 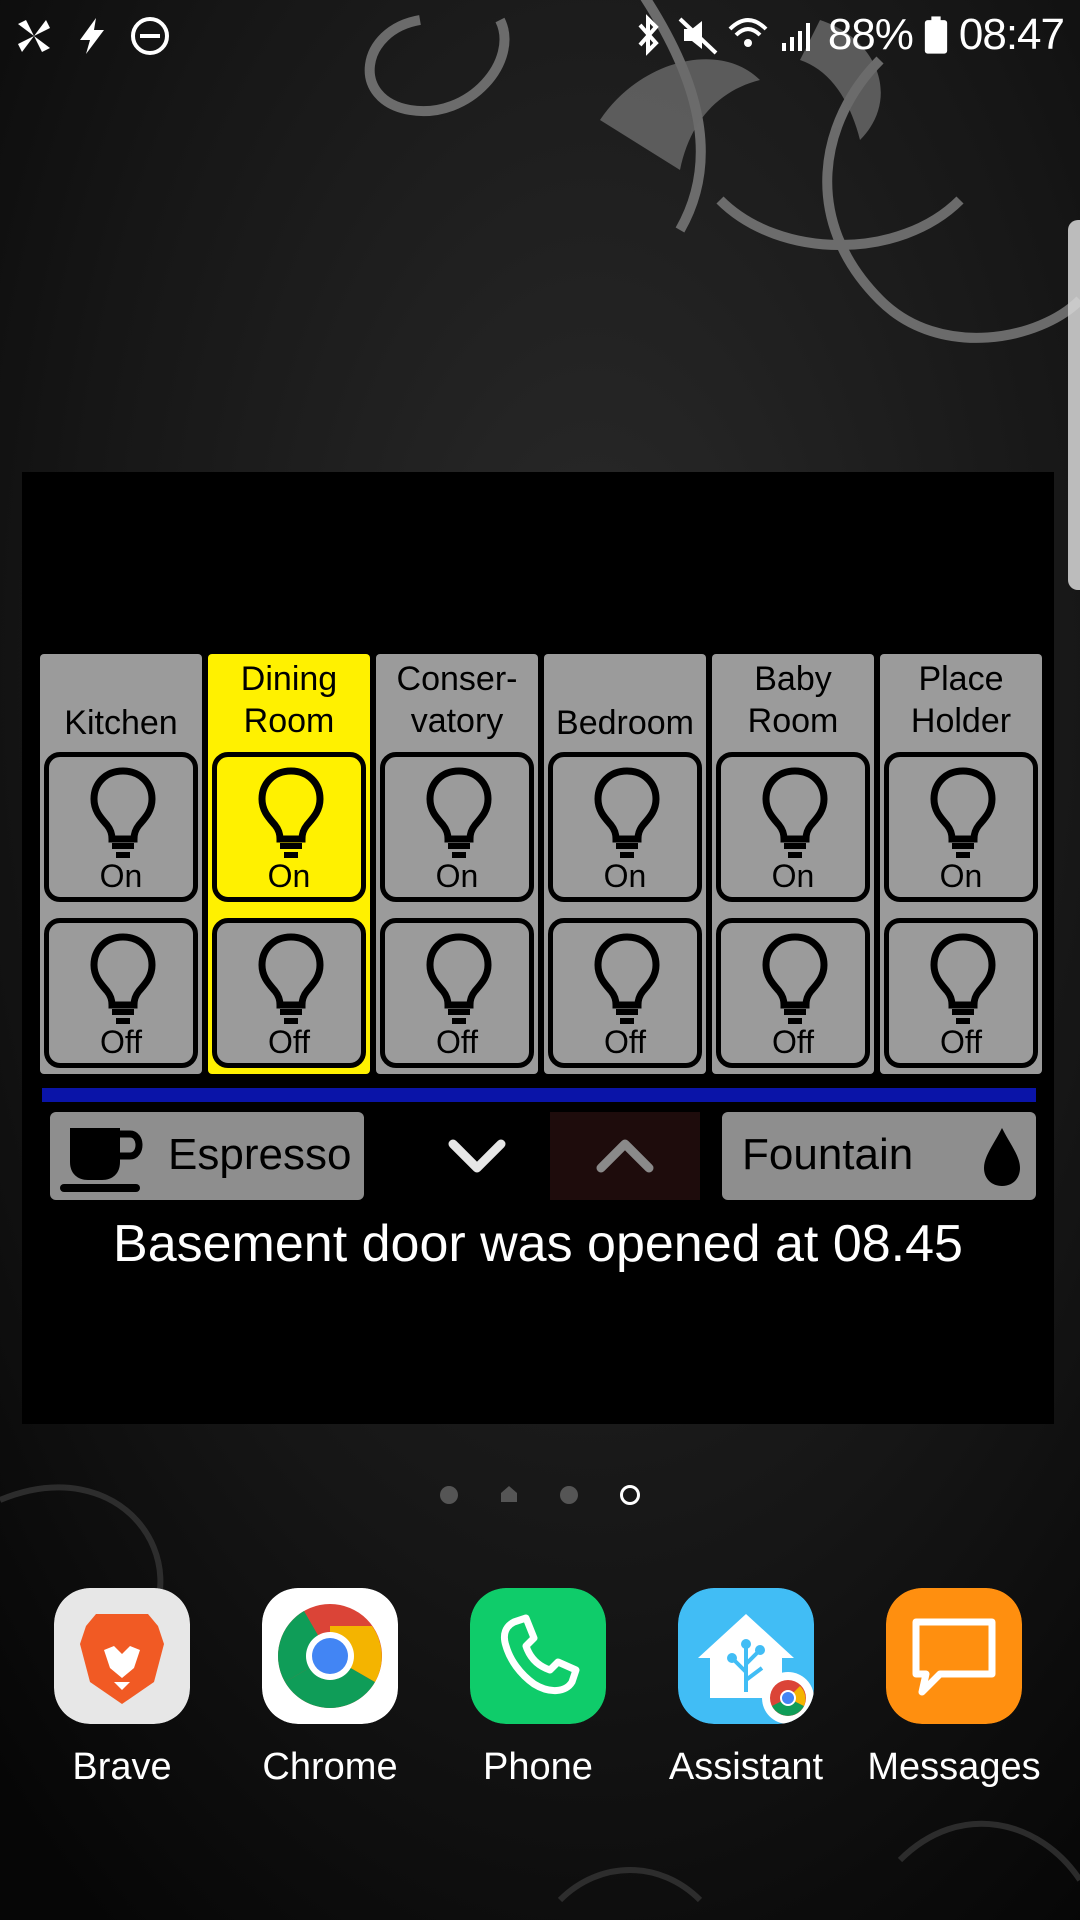 I want to click on dock-app-phone: Phone, so click(x=538, y=1698).